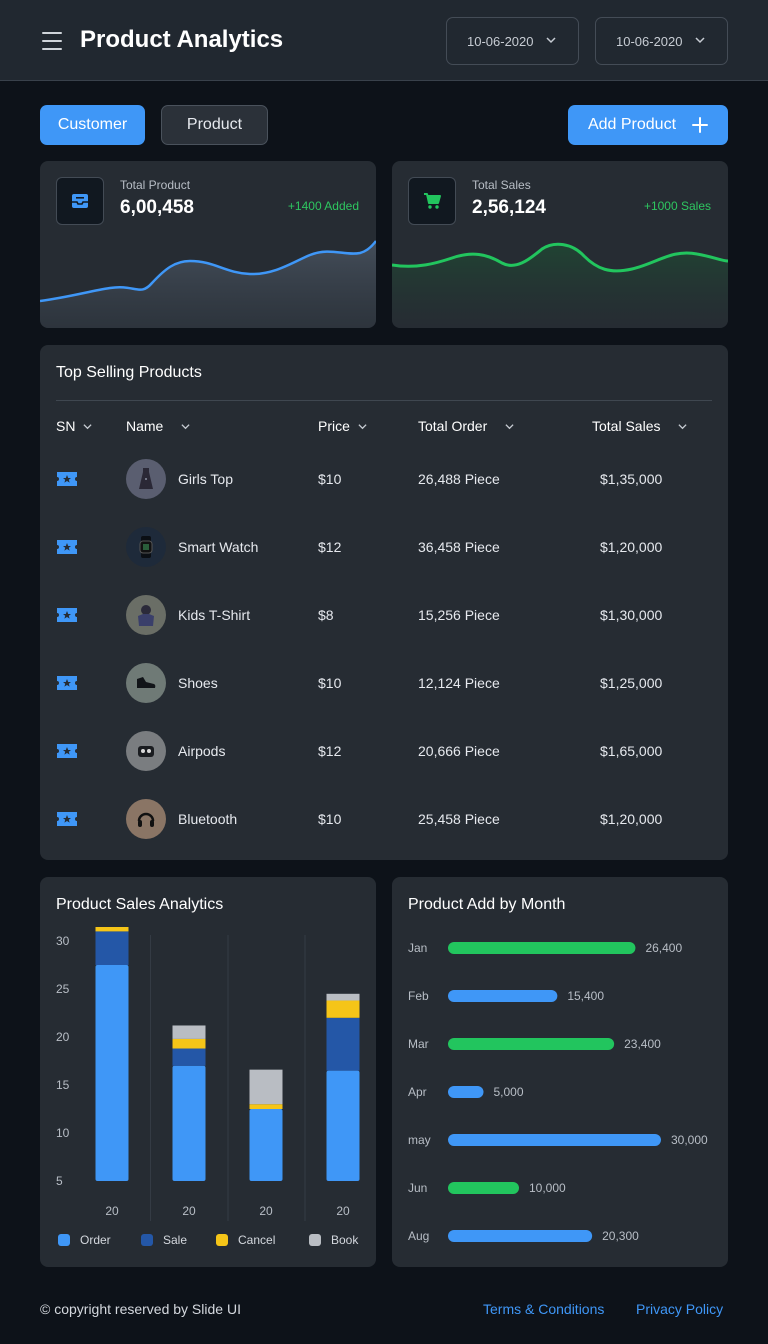 Image resolution: width=768 pixels, height=1344 pixels. I want to click on top-bar: Product Analytics 10-06-2020 10-06-2020, so click(384, 40).